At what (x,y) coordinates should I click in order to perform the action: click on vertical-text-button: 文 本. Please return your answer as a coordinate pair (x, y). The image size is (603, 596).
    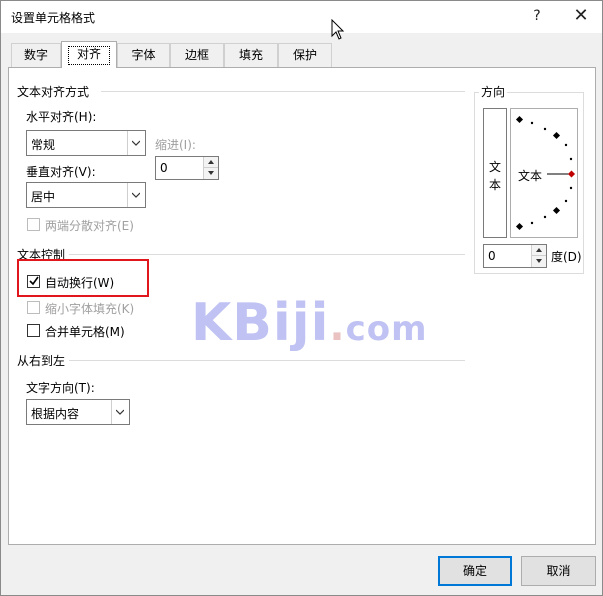
    Looking at the image, I should click on (495, 173).